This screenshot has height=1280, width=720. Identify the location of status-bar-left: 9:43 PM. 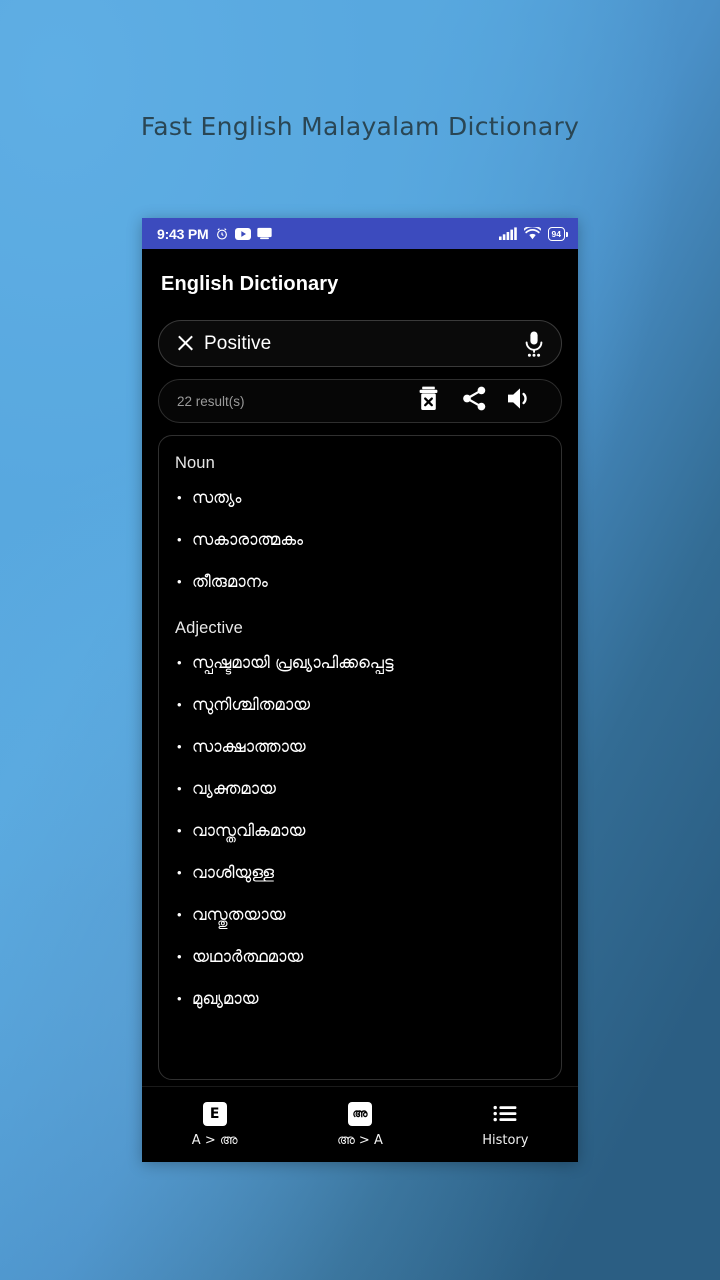
(328, 234).